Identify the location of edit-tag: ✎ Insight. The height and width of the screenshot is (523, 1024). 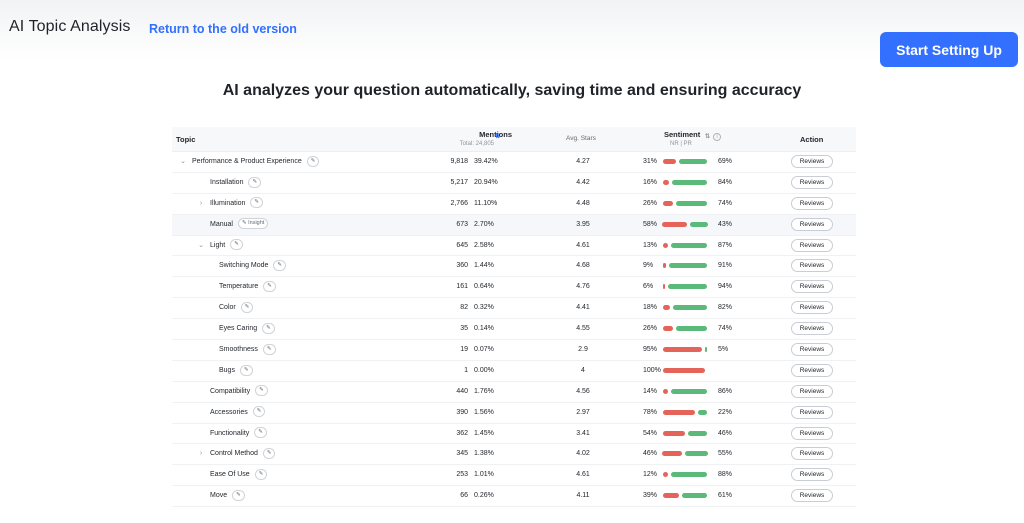
(253, 224).